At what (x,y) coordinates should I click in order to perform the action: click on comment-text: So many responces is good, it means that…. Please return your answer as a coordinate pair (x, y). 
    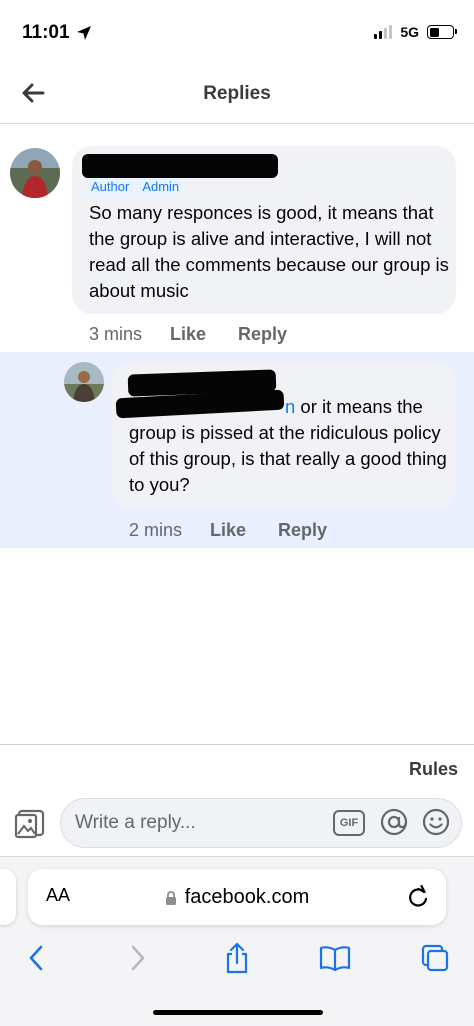
    Looking at the image, I should click on (269, 251).